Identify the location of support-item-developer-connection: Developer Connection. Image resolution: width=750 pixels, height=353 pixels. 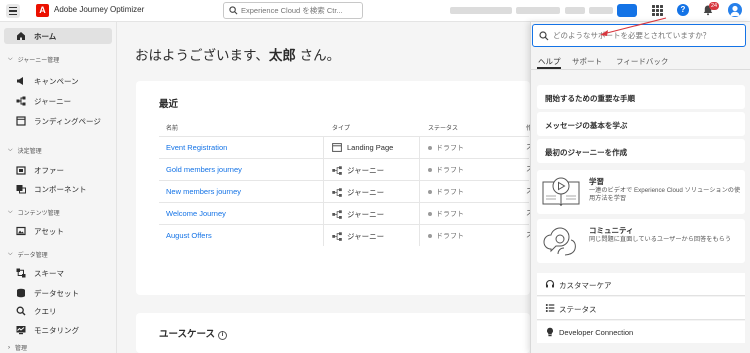
(641, 332).